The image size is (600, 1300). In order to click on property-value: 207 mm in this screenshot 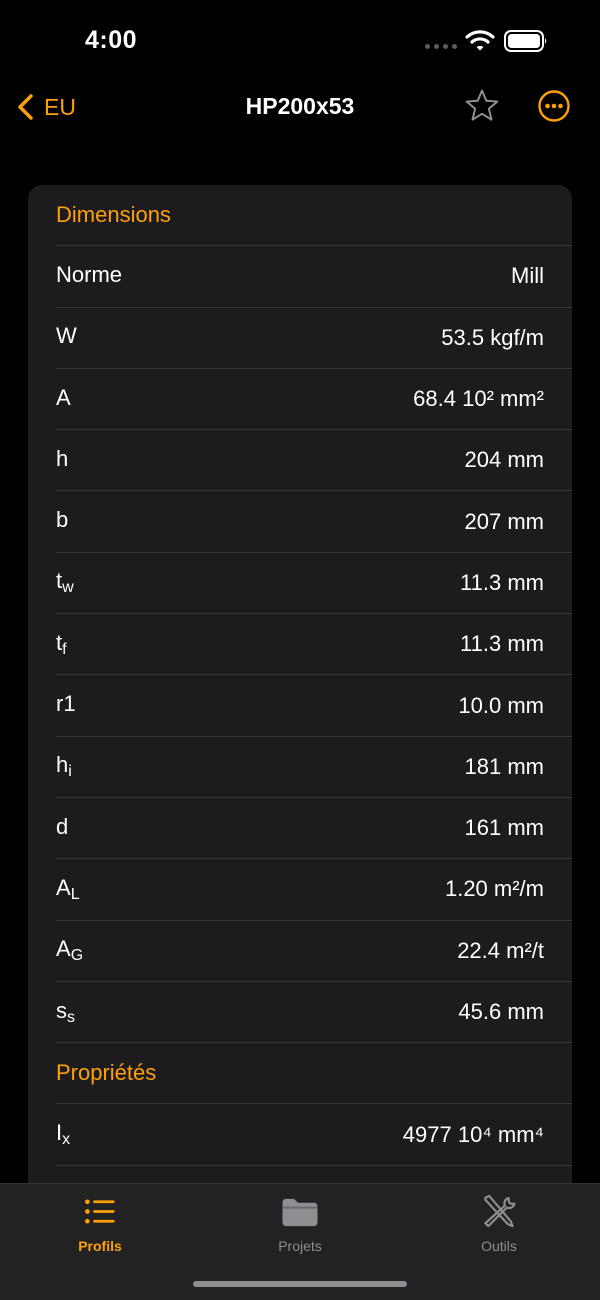, I will do `click(504, 521)`.